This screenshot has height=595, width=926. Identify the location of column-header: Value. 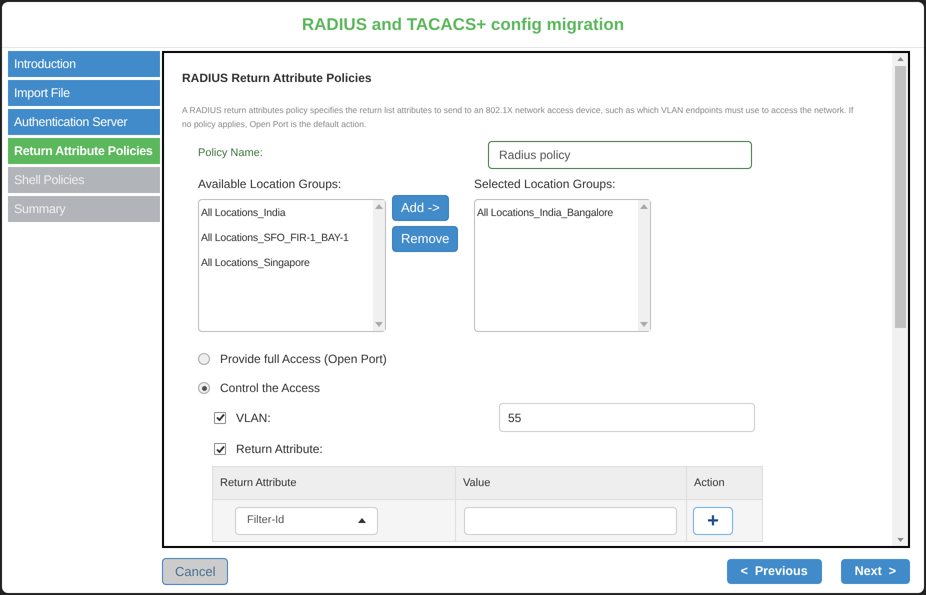
(571, 483).